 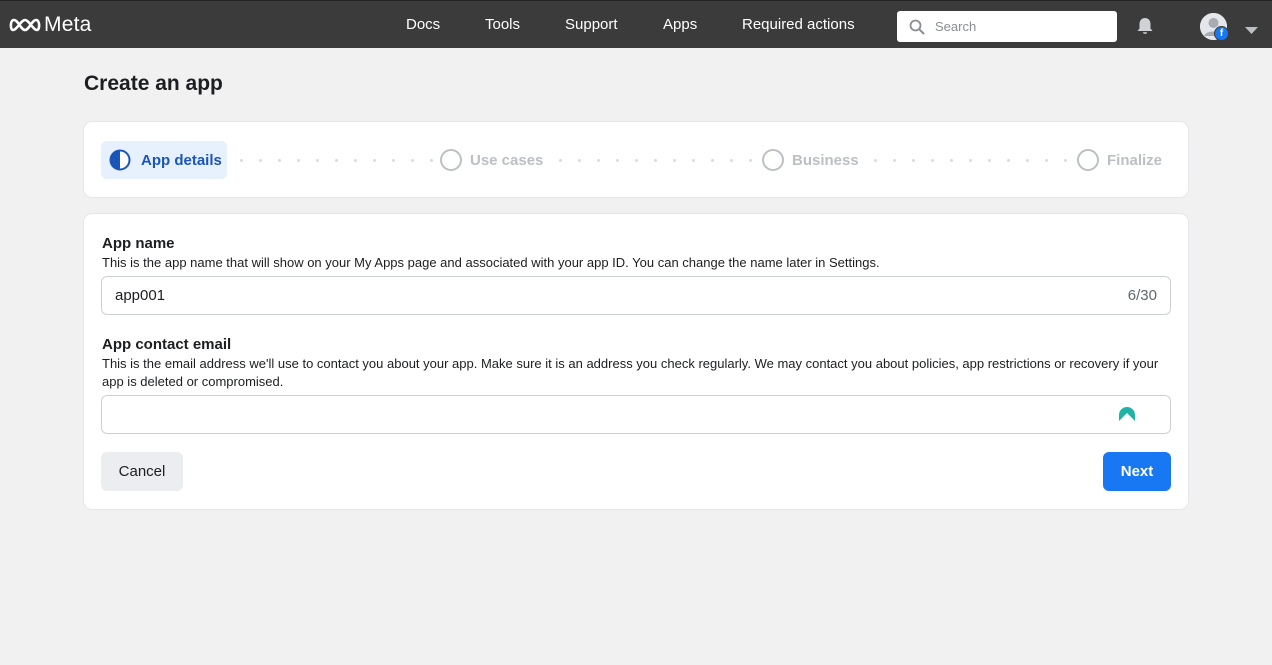 I want to click on progress-stepper: App details Use cases Business Finalize, so click(x=636, y=159).